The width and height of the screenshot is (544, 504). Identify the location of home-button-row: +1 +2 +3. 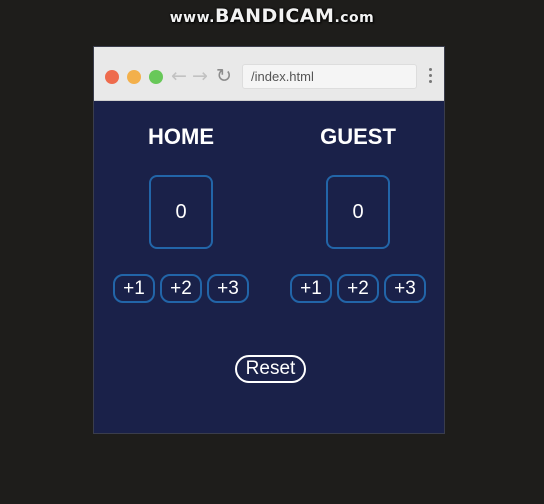
(181, 288).